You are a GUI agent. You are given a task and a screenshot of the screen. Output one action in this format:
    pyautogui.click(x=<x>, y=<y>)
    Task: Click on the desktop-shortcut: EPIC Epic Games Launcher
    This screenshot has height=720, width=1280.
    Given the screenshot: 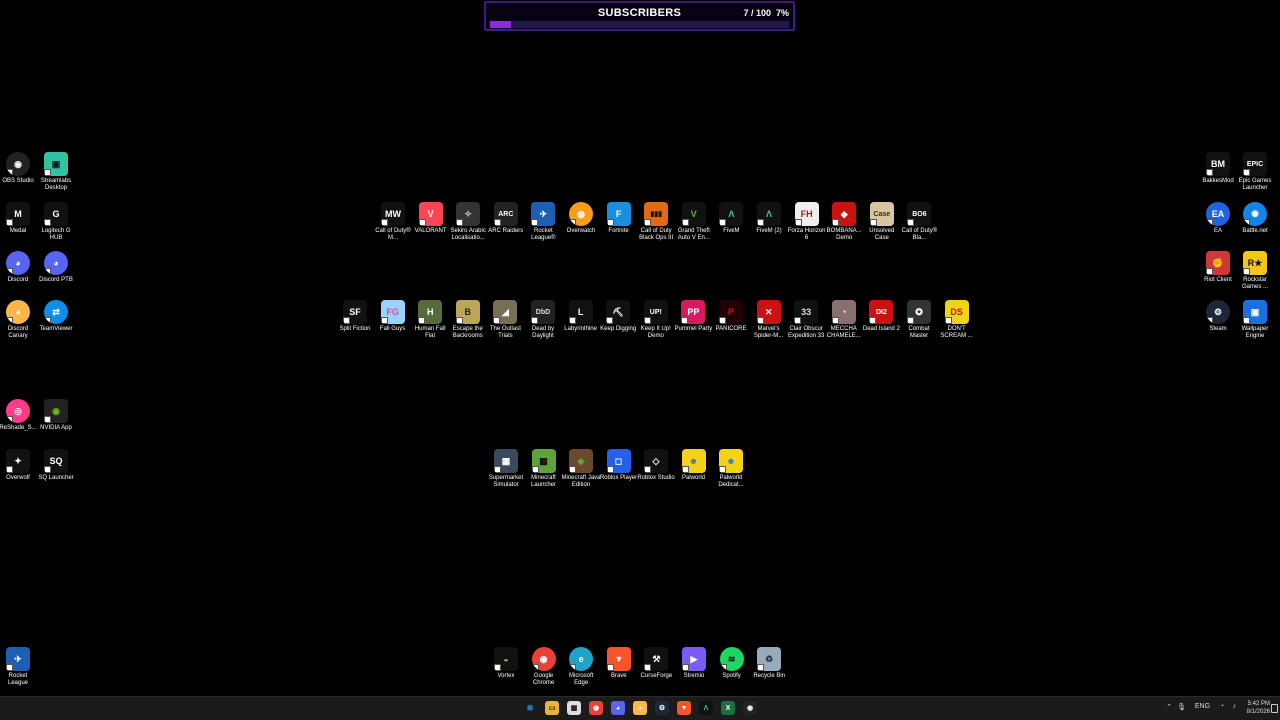 What is the action you would take?
    pyautogui.click(x=1255, y=176)
    